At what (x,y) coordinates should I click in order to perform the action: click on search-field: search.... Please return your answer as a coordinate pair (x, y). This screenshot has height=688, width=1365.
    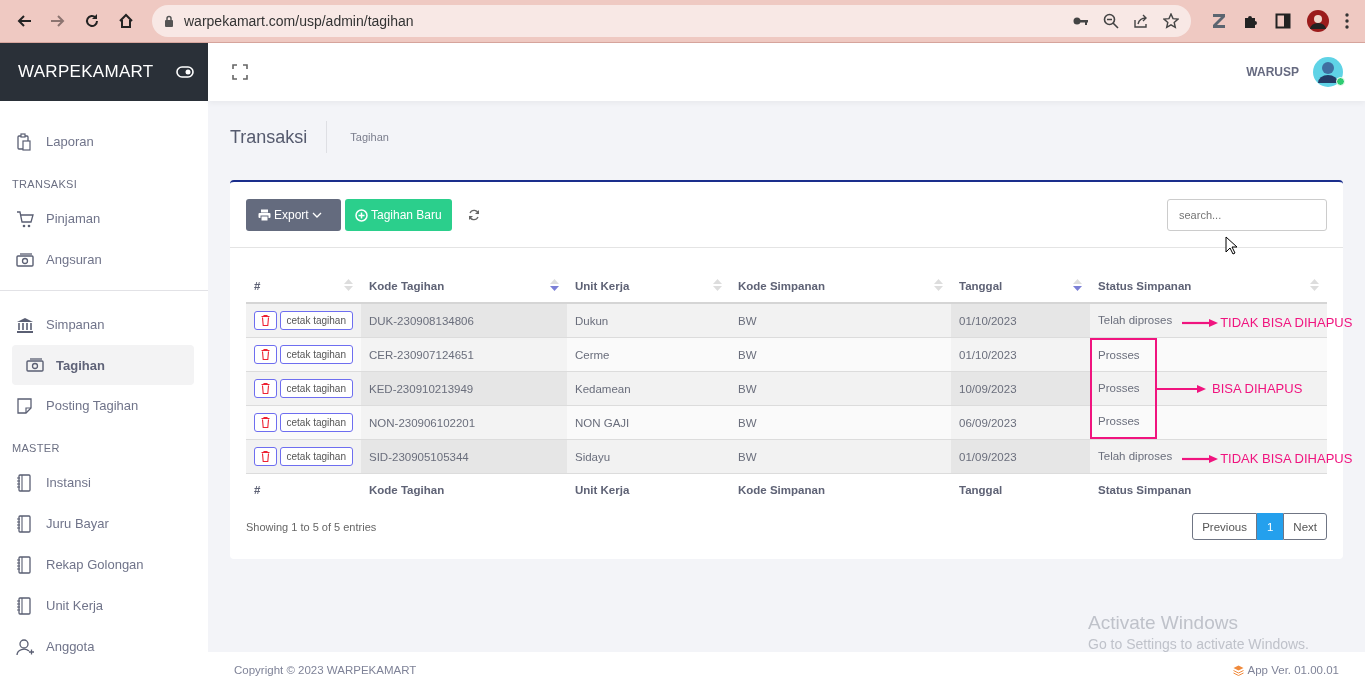
    Looking at the image, I should click on (1247, 215).